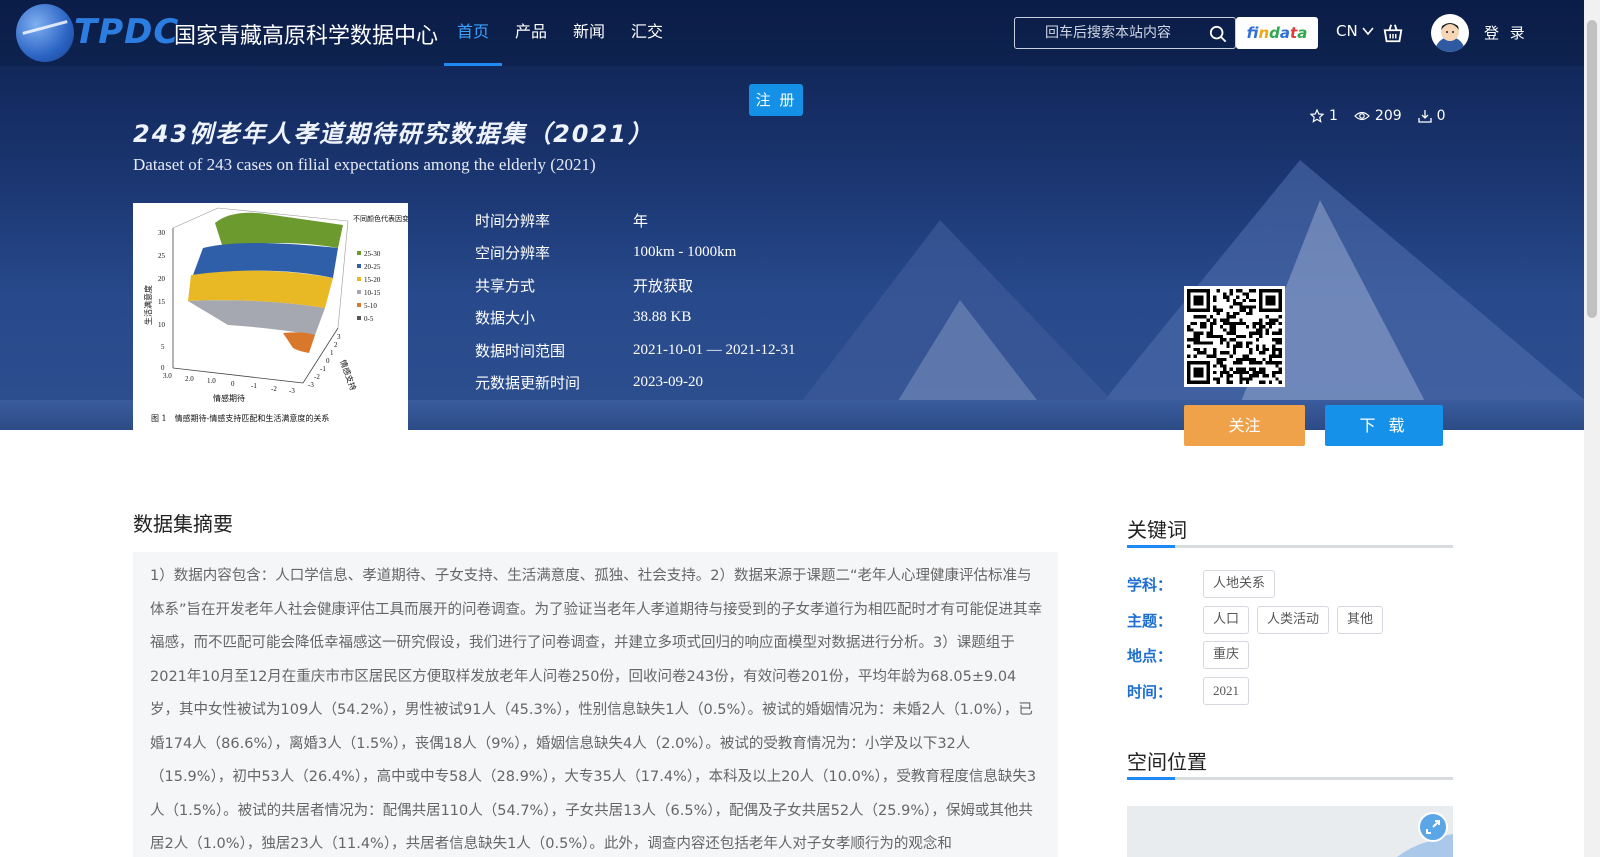 The width and height of the screenshot is (1600, 857). I want to click on meta-row: 元数据更新时间 2023-09-20, so click(635, 383).